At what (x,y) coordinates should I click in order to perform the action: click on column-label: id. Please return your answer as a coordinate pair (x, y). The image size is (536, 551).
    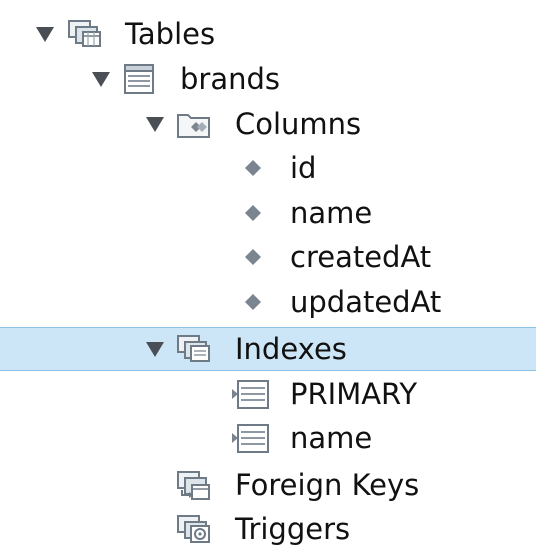
    Looking at the image, I should click on (303, 168).